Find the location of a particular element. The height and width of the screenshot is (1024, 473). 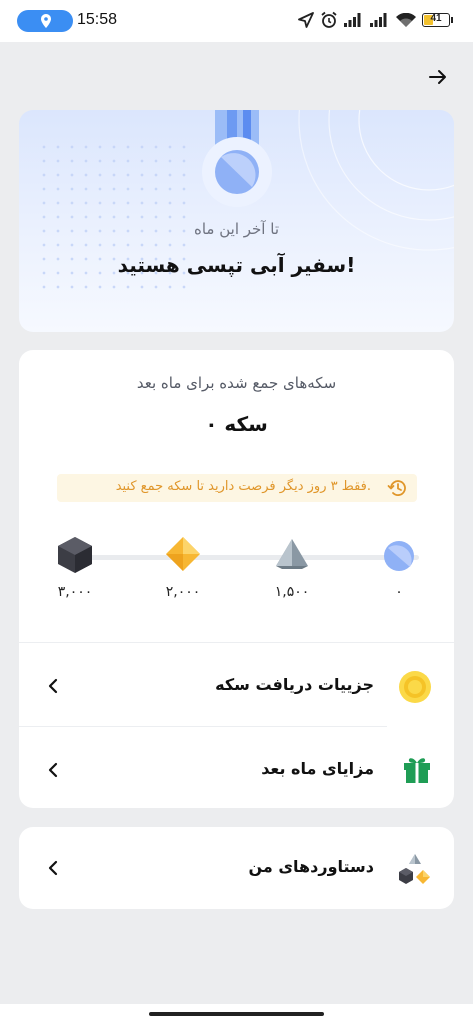

next-month-benefits-row: مزایای ماه بعد is located at coordinates (236, 770).